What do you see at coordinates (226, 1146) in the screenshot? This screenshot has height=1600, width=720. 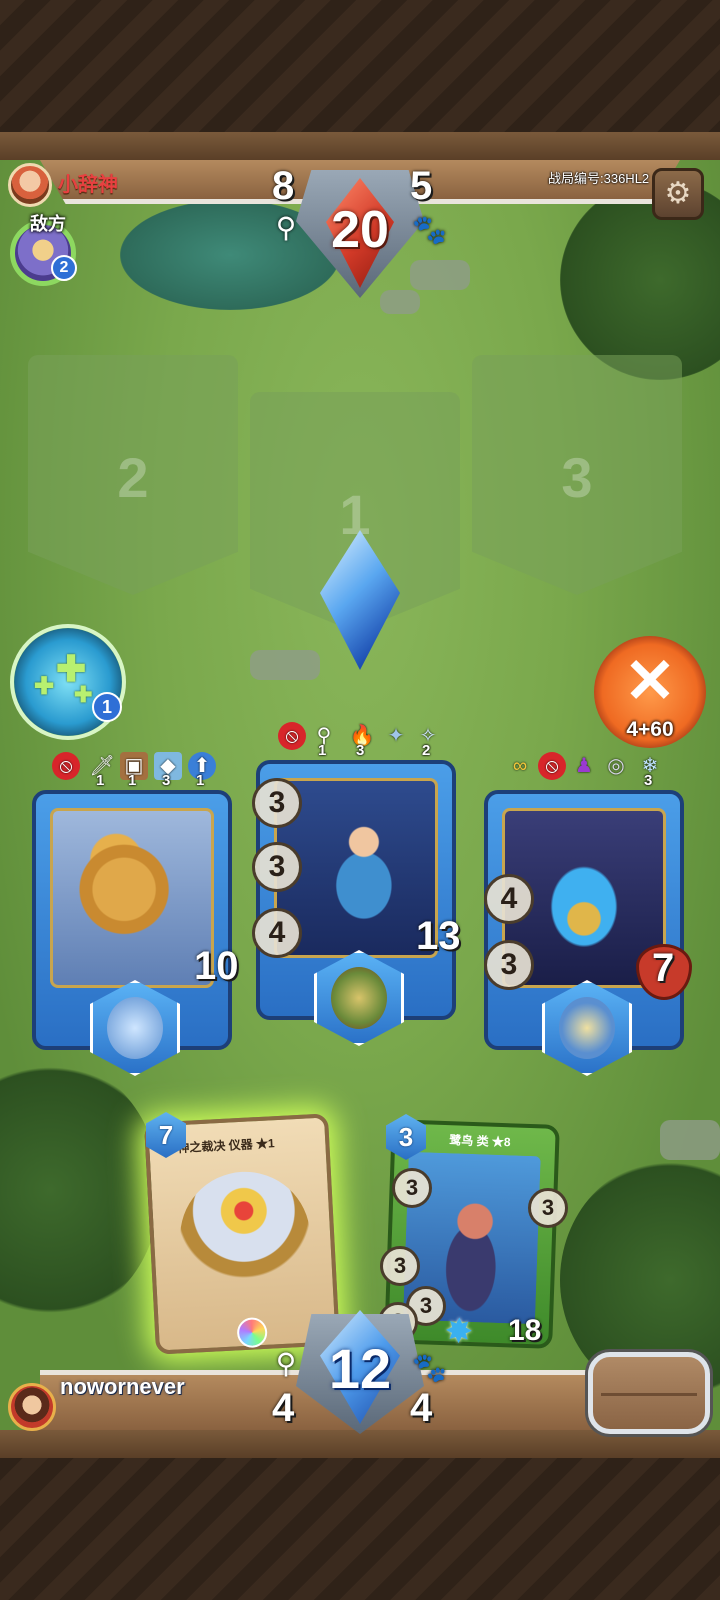 I see `card-title: 神之裁决 仪器 ★1` at bounding box center [226, 1146].